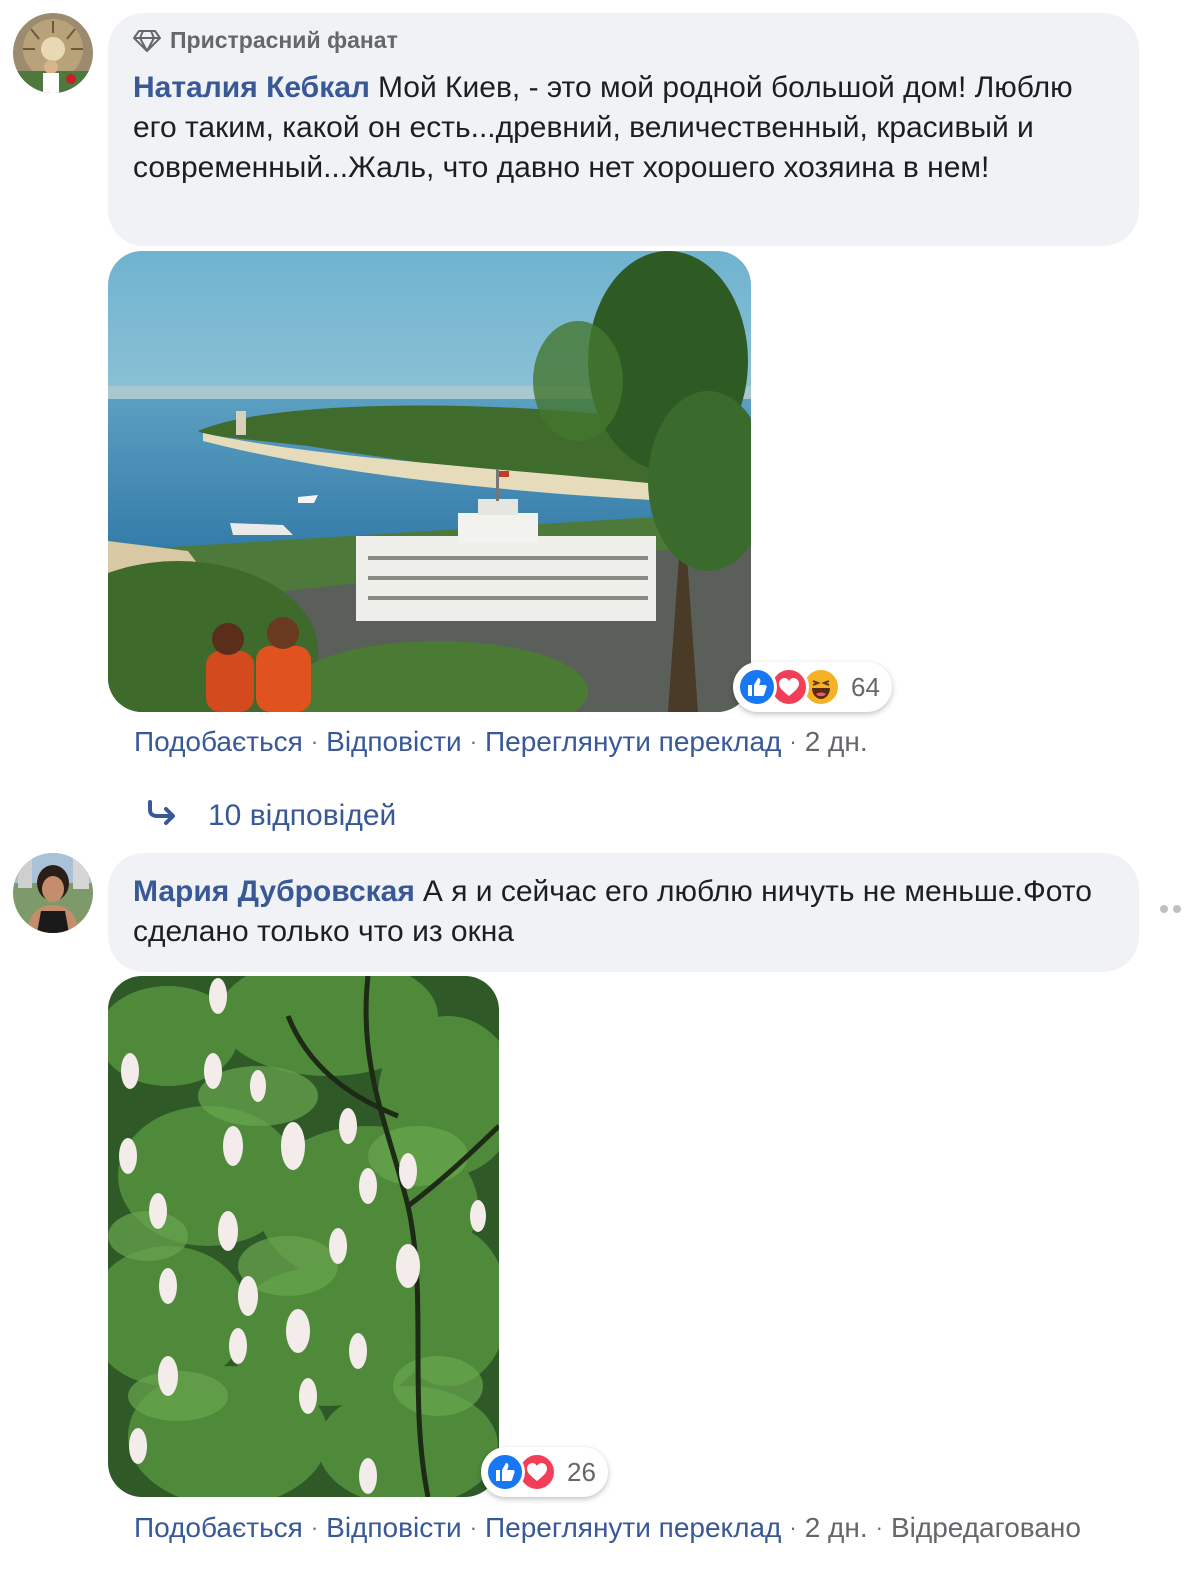  I want to click on reactions-summary: 26, so click(544, 1472).